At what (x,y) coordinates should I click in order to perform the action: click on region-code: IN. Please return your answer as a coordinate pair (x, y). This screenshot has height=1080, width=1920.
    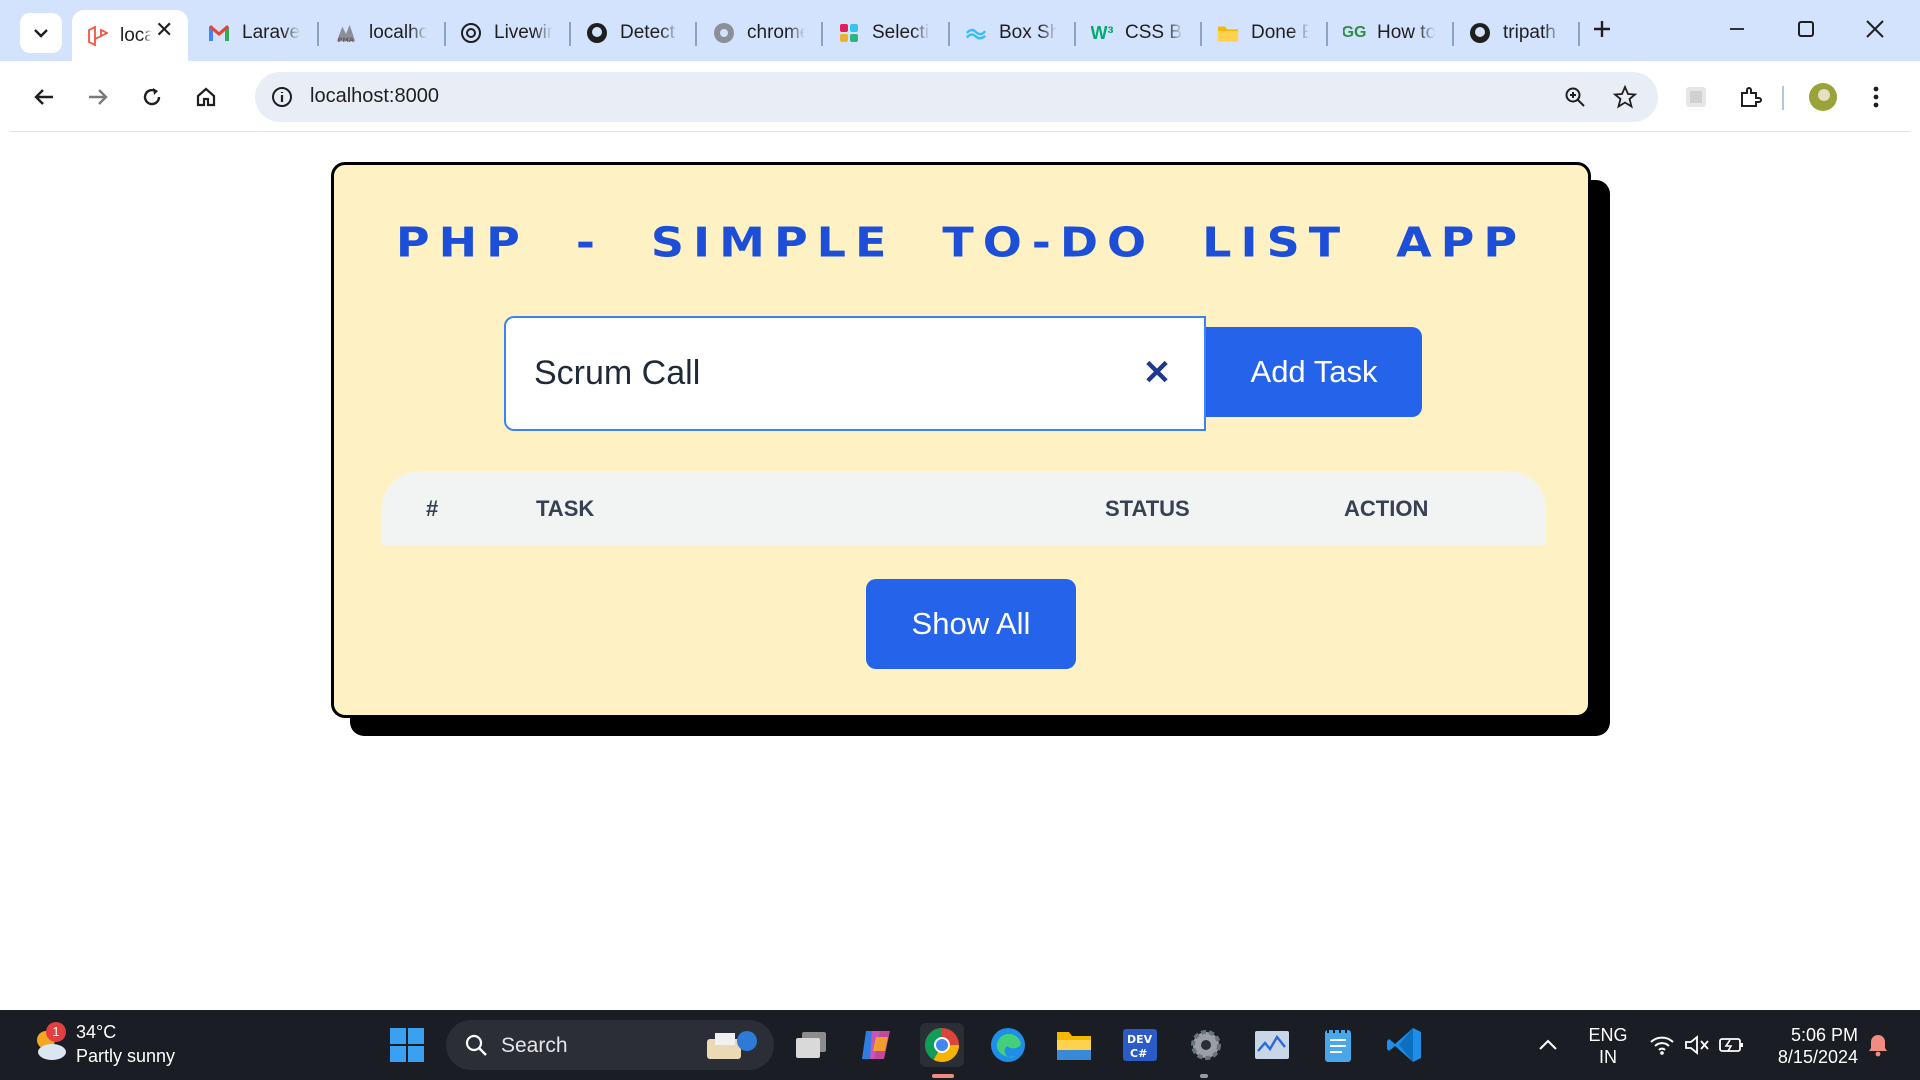
    Looking at the image, I should click on (1608, 1057).